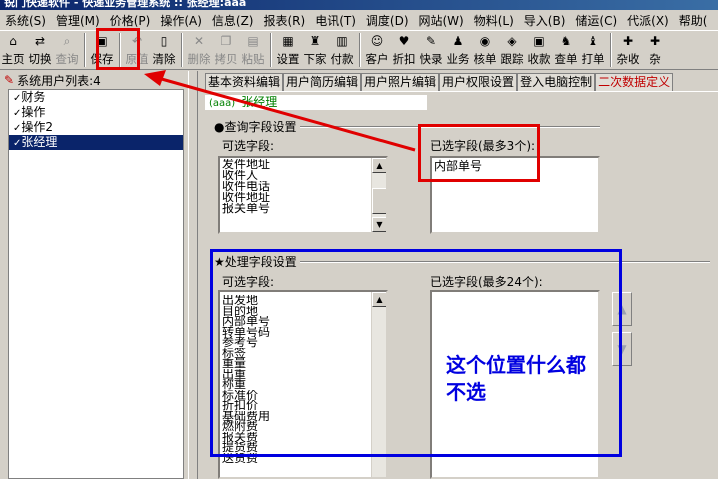 The image size is (718, 479). I want to click on toolbar-button-label: 杂, so click(655, 59).